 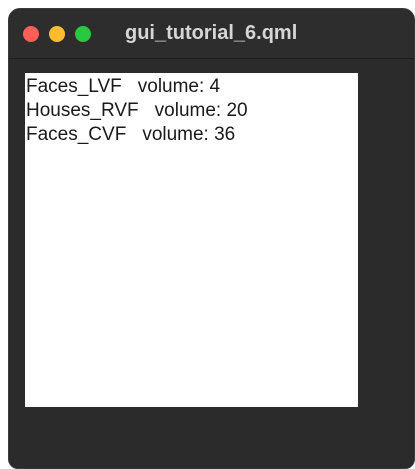 What do you see at coordinates (57, 34) in the screenshot?
I see `minimize-window-button` at bounding box center [57, 34].